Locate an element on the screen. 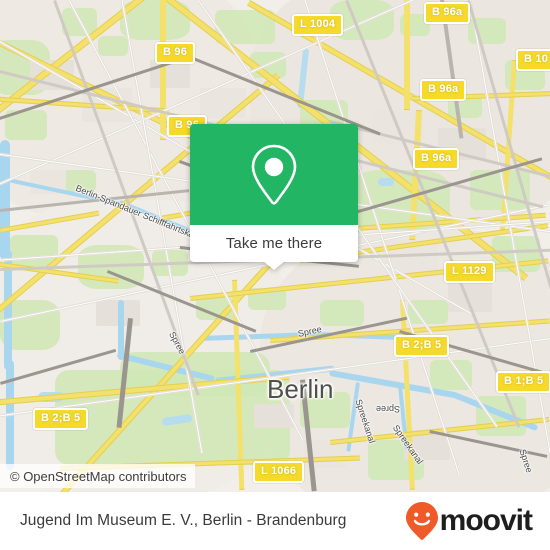  road-shield: B 1;B 5 is located at coordinates (523, 382).